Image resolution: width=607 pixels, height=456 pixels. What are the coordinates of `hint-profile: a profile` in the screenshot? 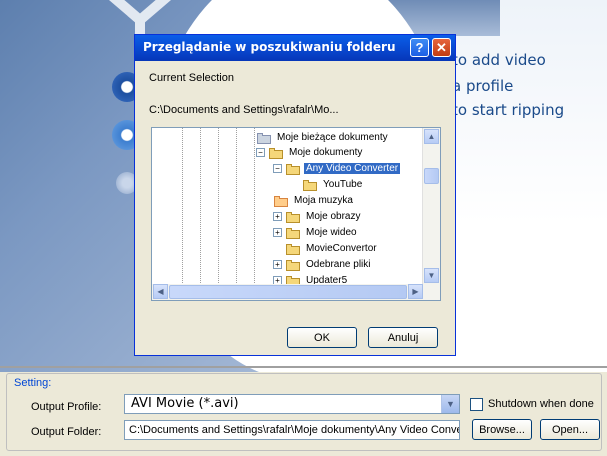 It's located at (483, 86).